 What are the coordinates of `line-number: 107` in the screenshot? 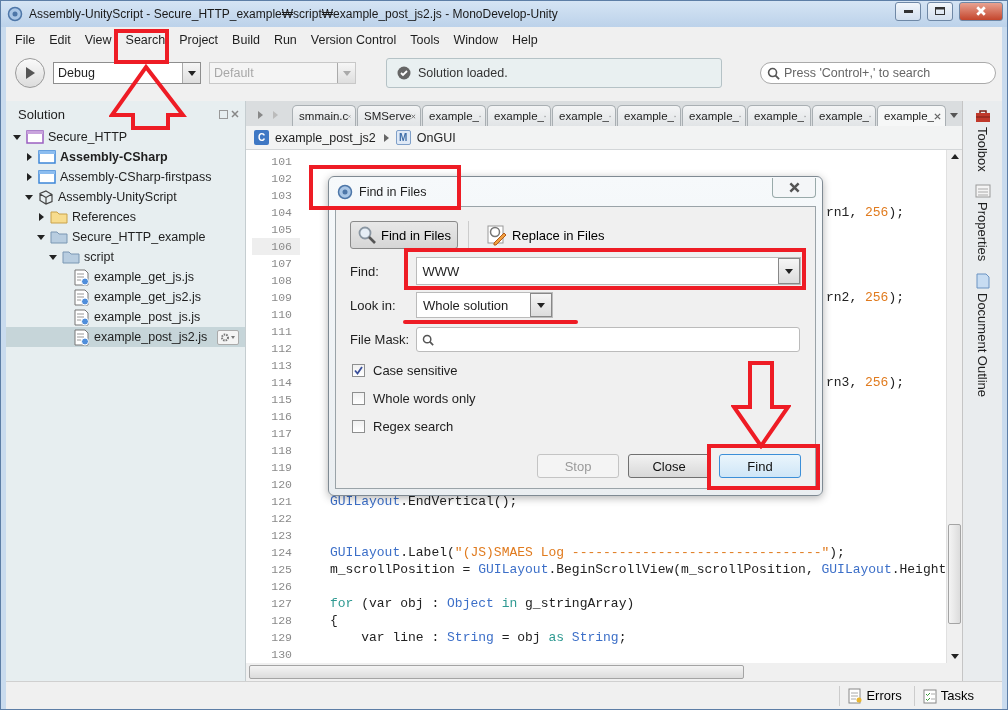 It's located at (281, 264).